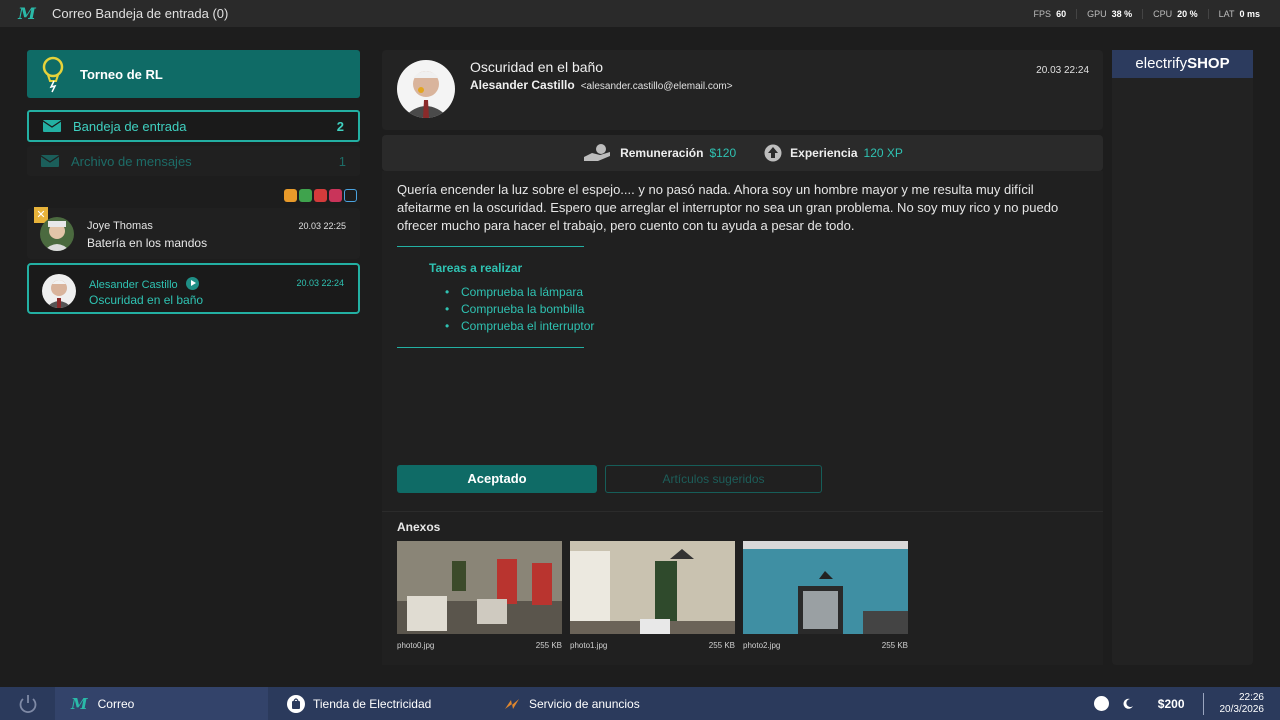  I want to click on mail-sender: Joye Thomas, so click(120, 226).